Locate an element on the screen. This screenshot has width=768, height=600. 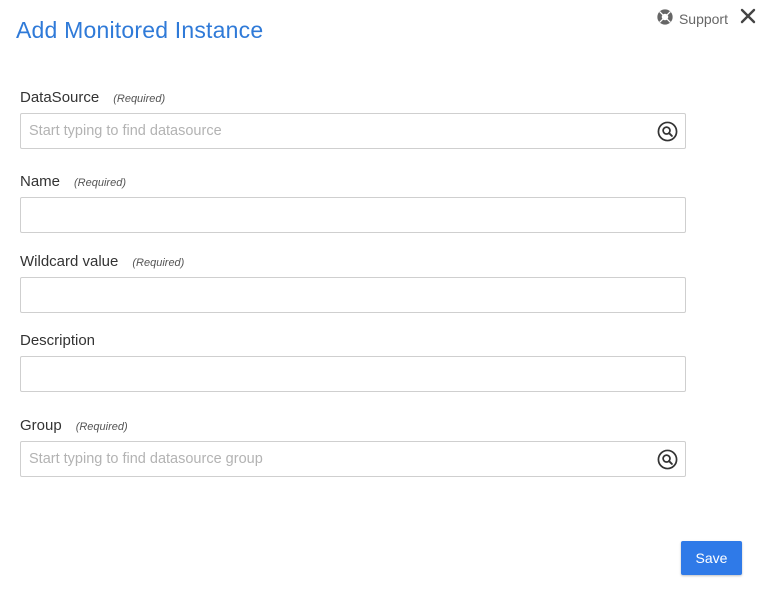
group-search-button is located at coordinates (667, 459).